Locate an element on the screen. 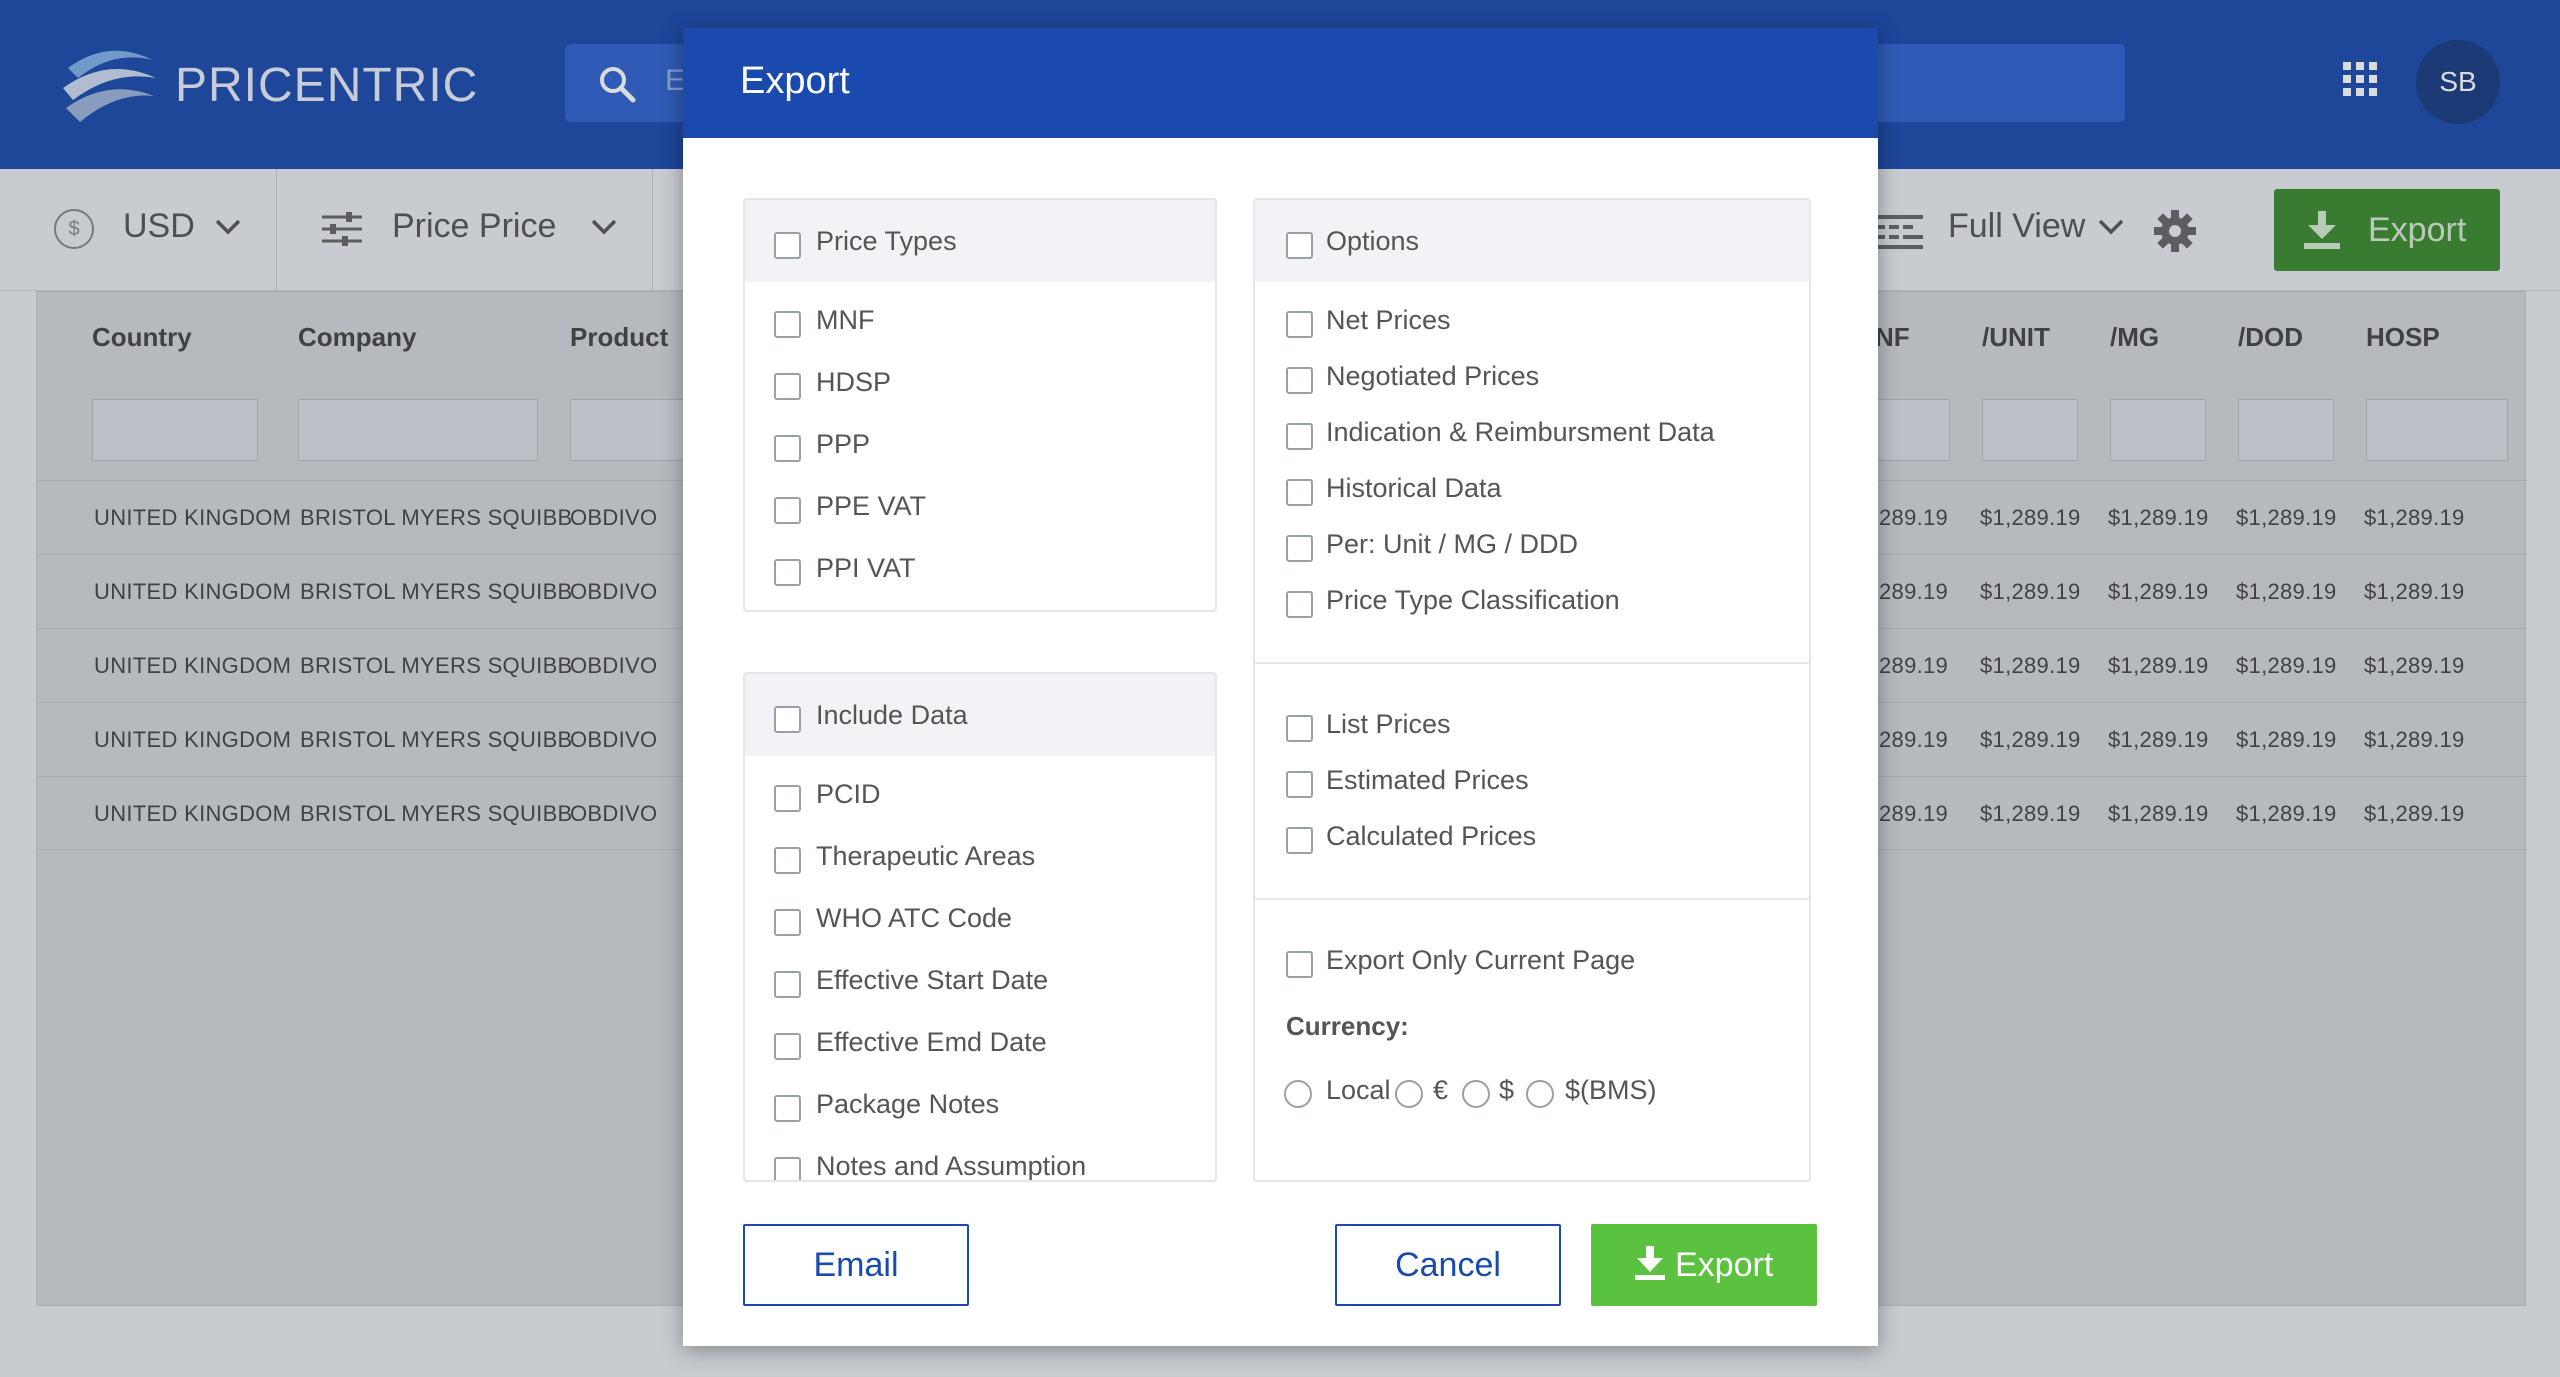  label-currency-euro: € is located at coordinates (1441, 1090).